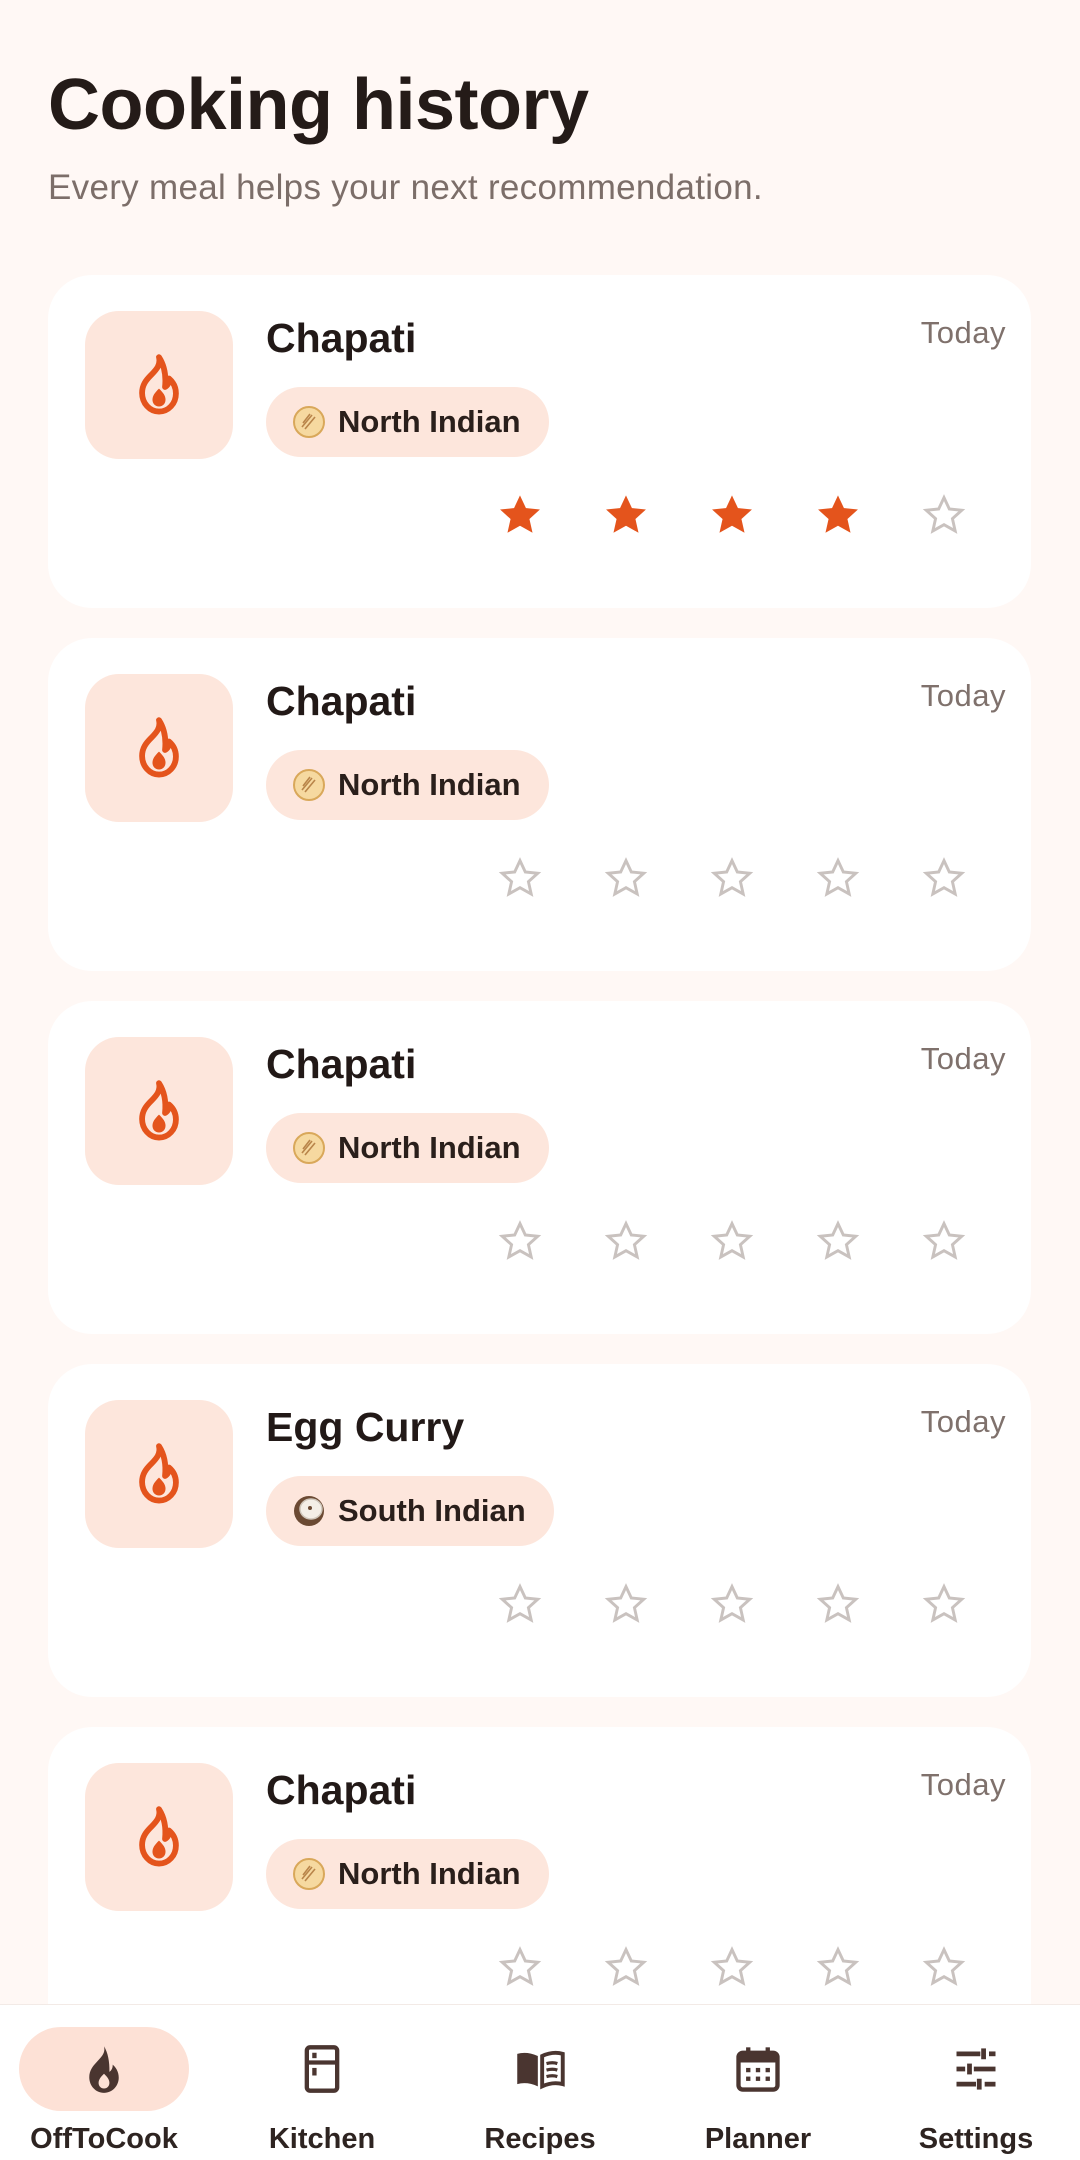 The width and height of the screenshot is (1080, 2160). I want to click on nav-item-settings: Settings, so click(976, 2080).